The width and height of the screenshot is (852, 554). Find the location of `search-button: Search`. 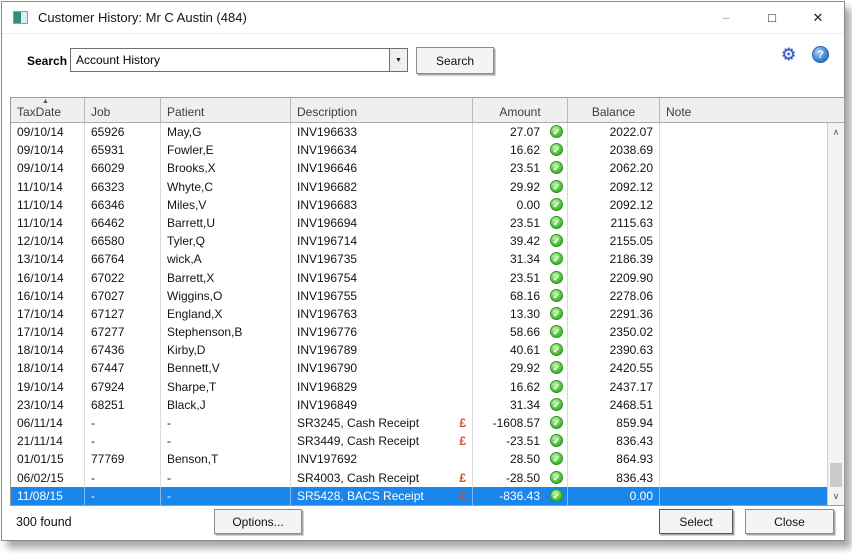

search-button: Search is located at coordinates (455, 60).